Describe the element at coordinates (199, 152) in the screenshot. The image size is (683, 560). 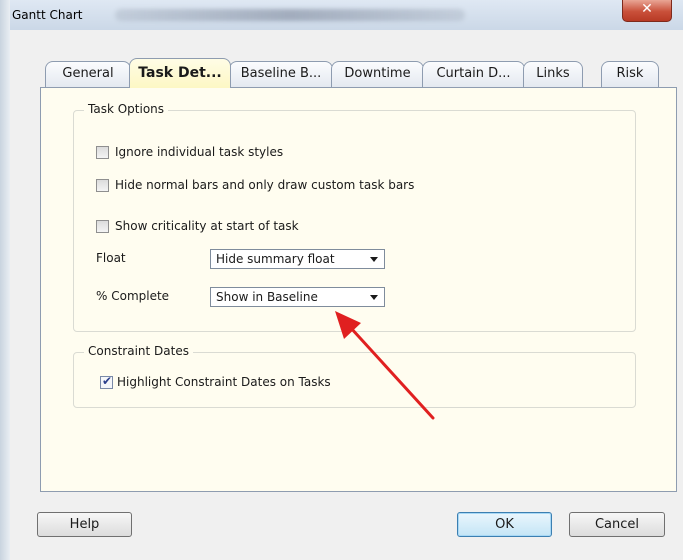
I see `checkbox-label: Ignore individual task styles` at that location.